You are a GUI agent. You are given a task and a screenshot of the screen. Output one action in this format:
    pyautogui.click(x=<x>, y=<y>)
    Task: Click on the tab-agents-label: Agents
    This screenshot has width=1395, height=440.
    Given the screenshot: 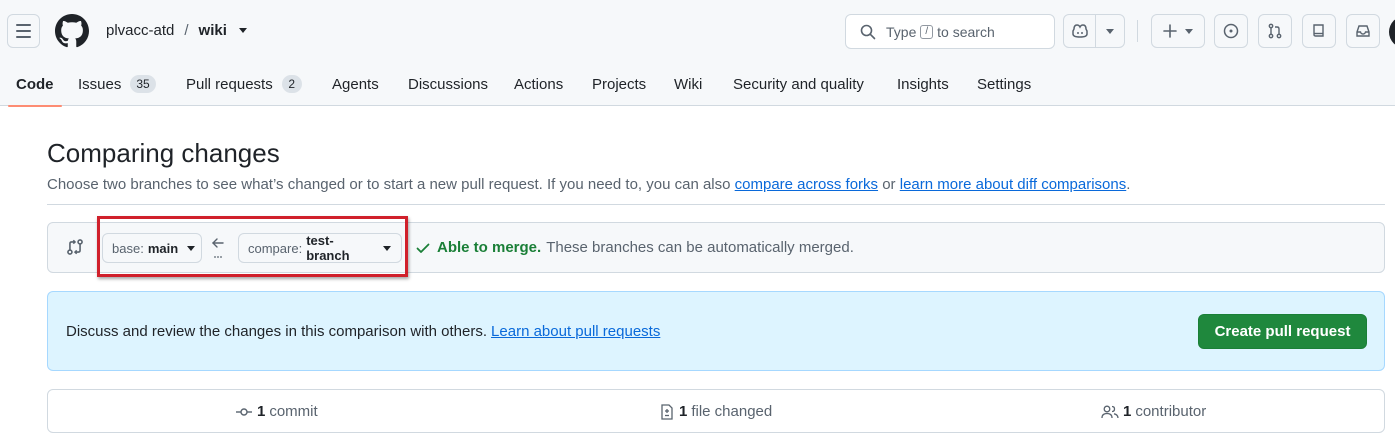 What is the action you would take?
    pyautogui.click(x=355, y=84)
    